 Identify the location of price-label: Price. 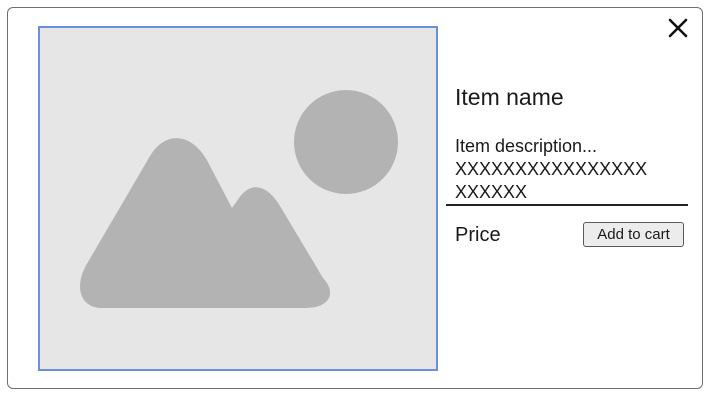
(478, 235).